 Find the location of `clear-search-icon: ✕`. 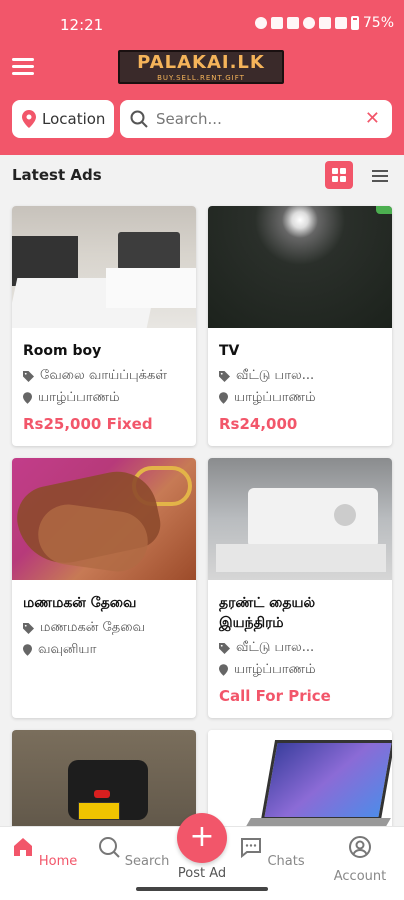

clear-search-icon: ✕ is located at coordinates (372, 118).